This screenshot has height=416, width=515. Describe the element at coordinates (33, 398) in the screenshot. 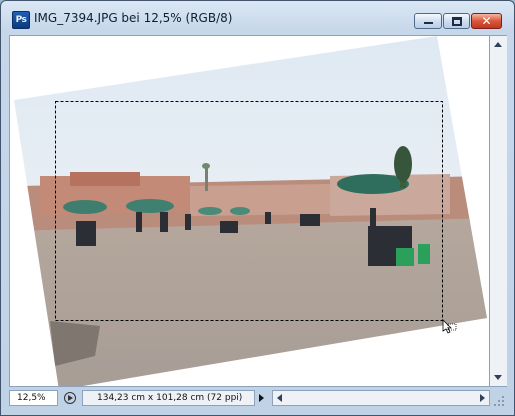

I see `zoom-field: 12,5%` at that location.